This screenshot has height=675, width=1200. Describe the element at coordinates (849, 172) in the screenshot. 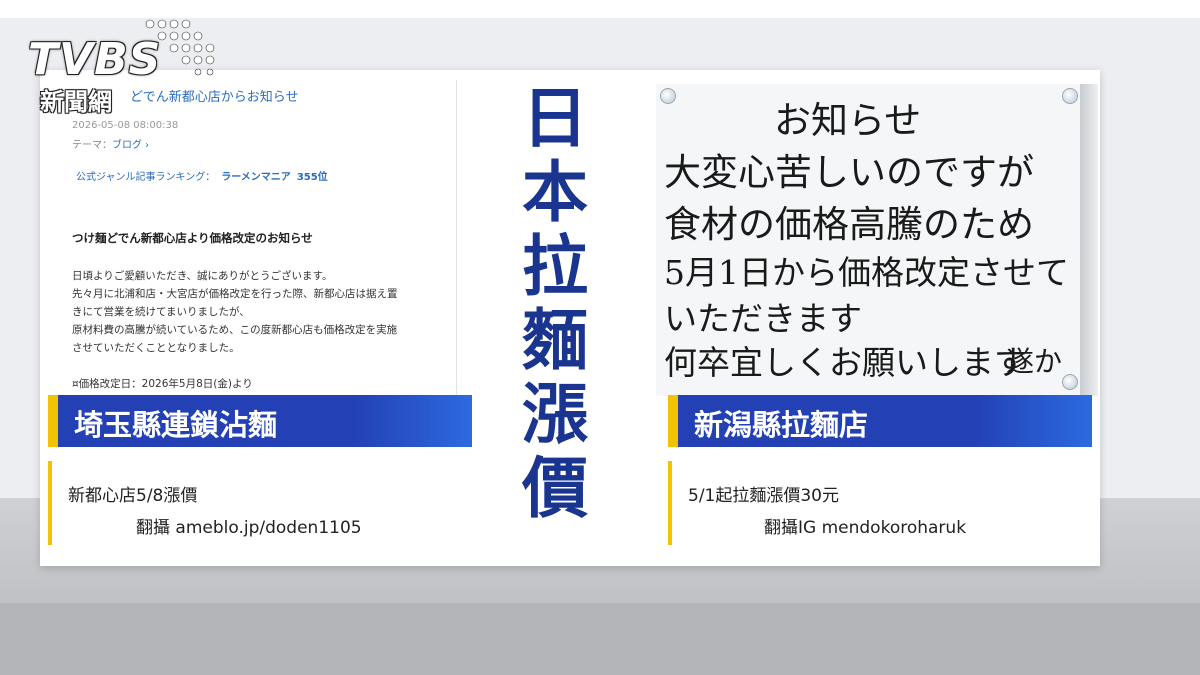

I see `sign-line: 大変心苦しいのですが` at that location.